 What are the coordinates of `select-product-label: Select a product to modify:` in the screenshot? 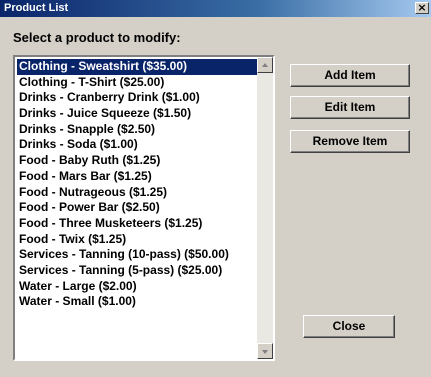 It's located at (97, 37).